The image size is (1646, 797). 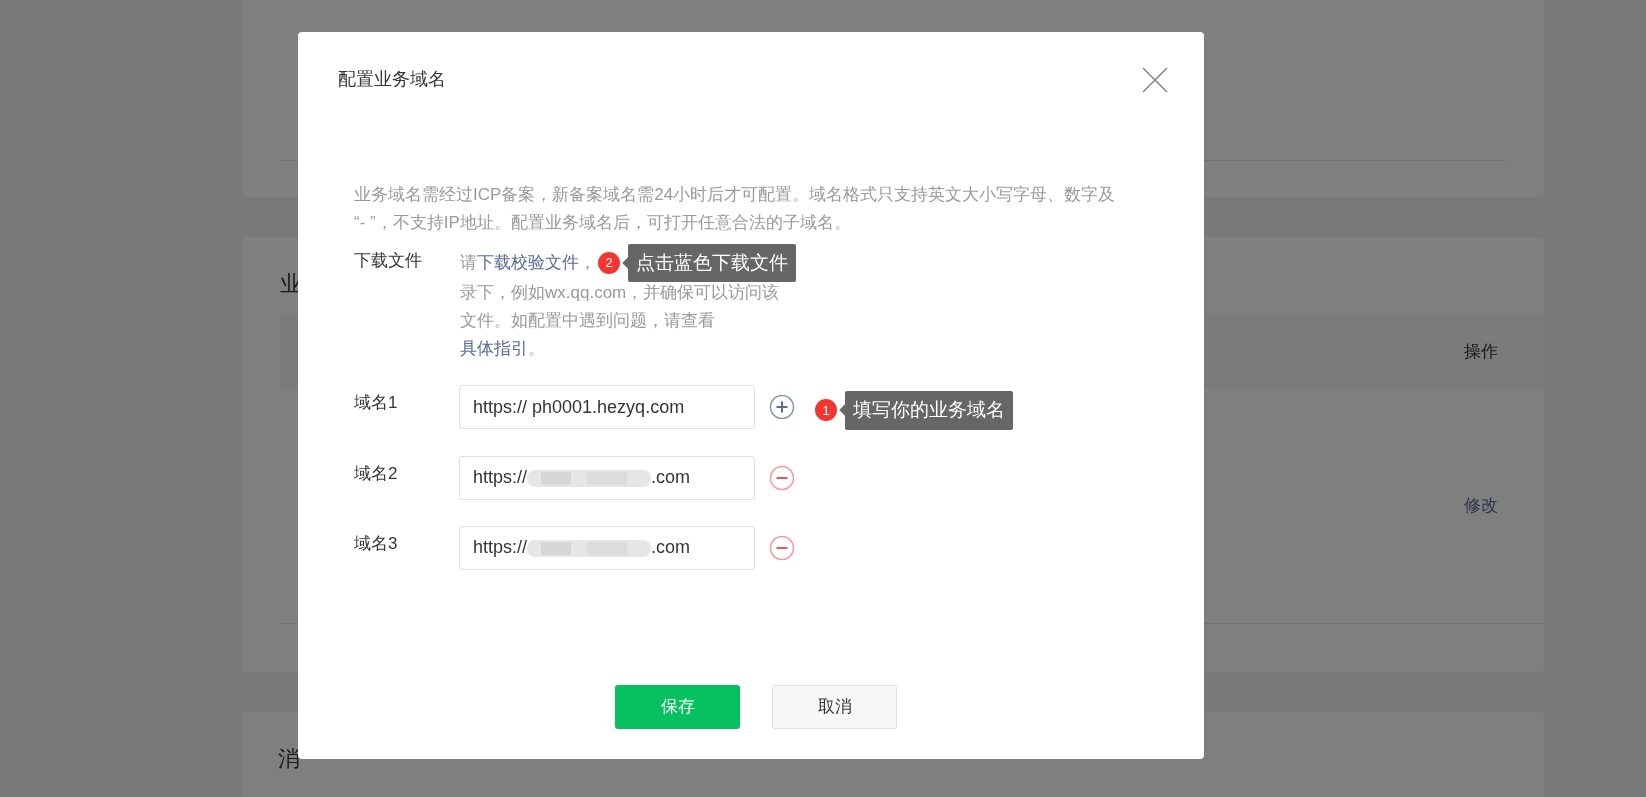 I want to click on guide-link: 具体指引, so click(x=494, y=348).